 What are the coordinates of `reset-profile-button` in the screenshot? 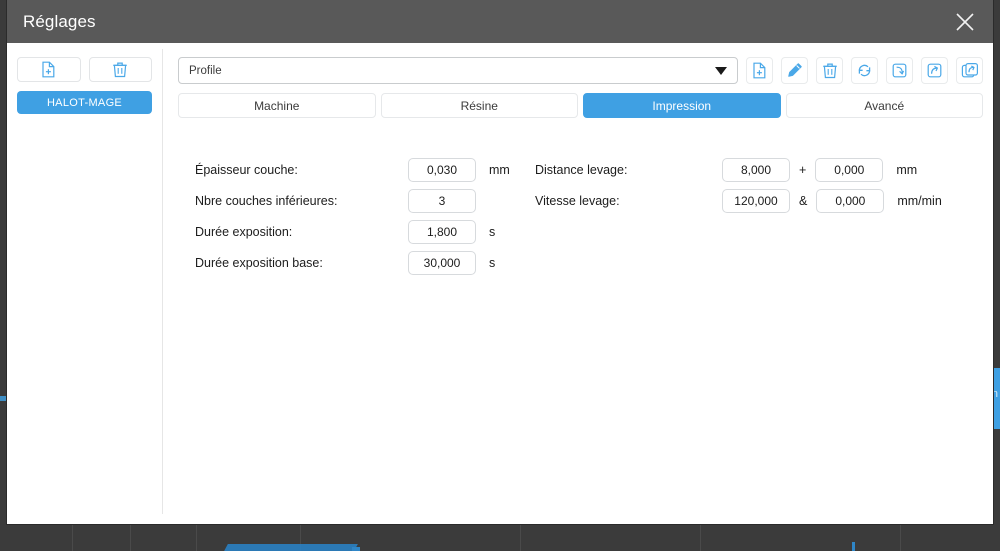 It's located at (864, 70).